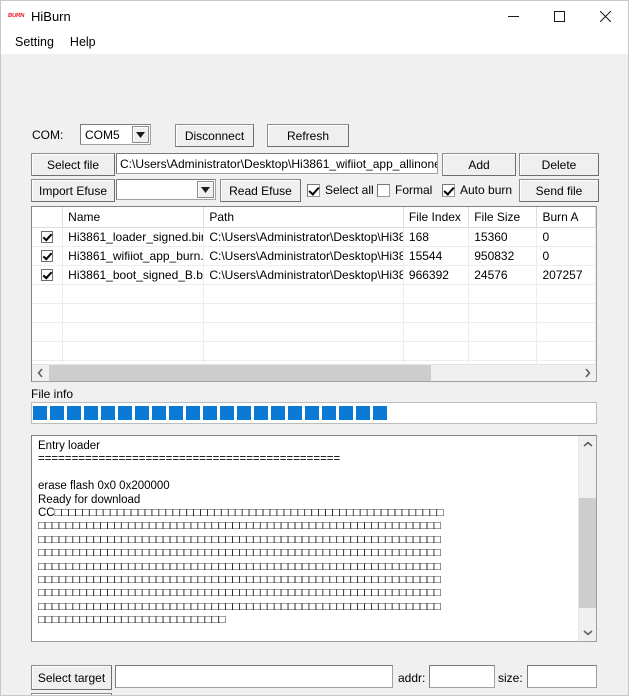 This screenshot has width=629, height=696. Describe the element at coordinates (134, 275) in the screenshot. I see `row-name: Hi3861_boot_signed_B.bin` at that location.